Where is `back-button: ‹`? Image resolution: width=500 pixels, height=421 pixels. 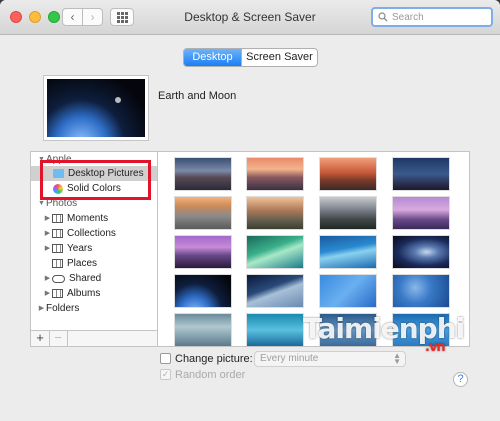 back-button: ‹ is located at coordinates (72, 17).